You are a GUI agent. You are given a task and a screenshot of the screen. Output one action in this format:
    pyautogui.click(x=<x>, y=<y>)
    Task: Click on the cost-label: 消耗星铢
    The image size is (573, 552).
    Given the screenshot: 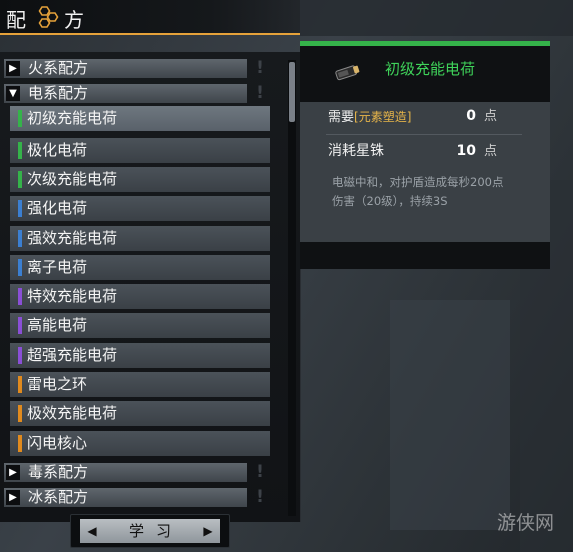 What is the action you would take?
    pyautogui.click(x=356, y=151)
    